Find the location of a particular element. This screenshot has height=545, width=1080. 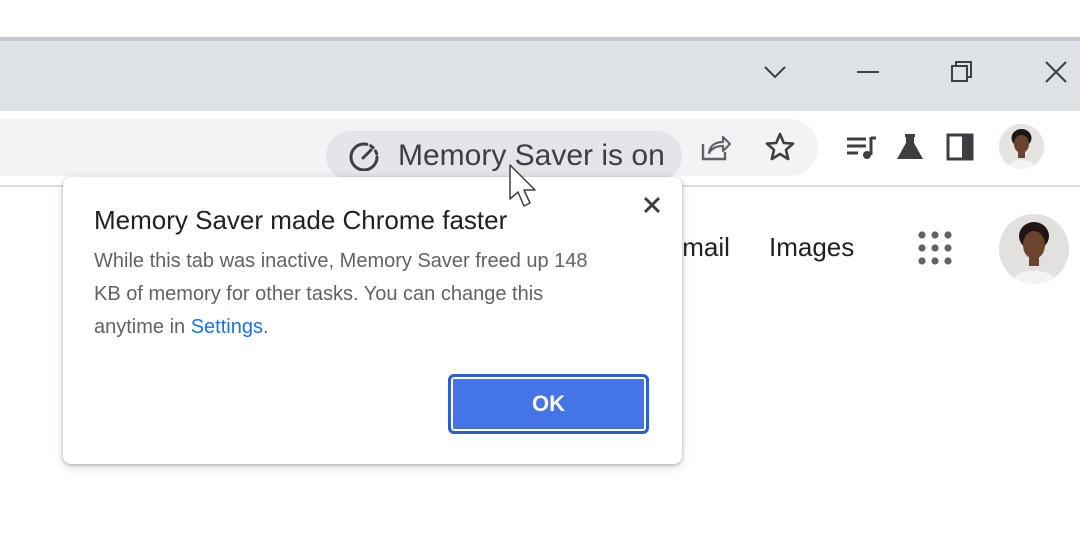

settings-link: Settings is located at coordinates (227, 327).